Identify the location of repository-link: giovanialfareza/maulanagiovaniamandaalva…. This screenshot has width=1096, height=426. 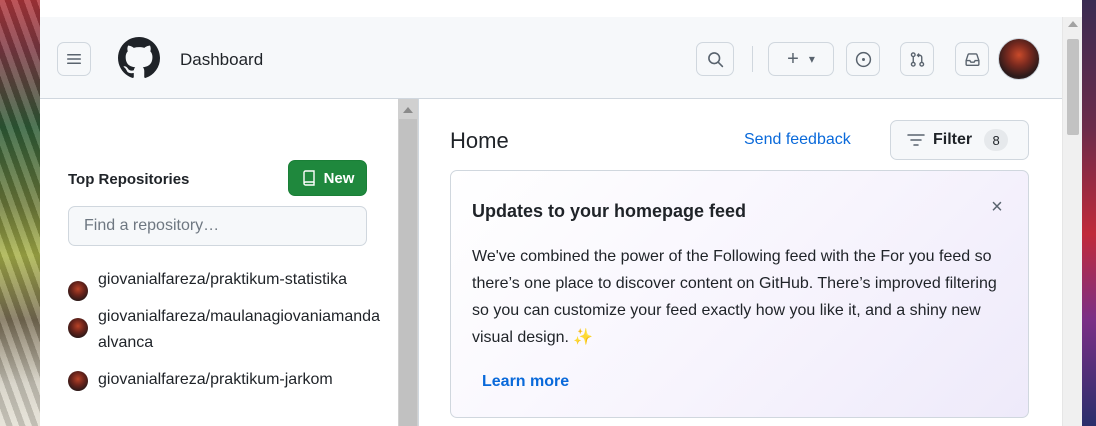
(243, 330).